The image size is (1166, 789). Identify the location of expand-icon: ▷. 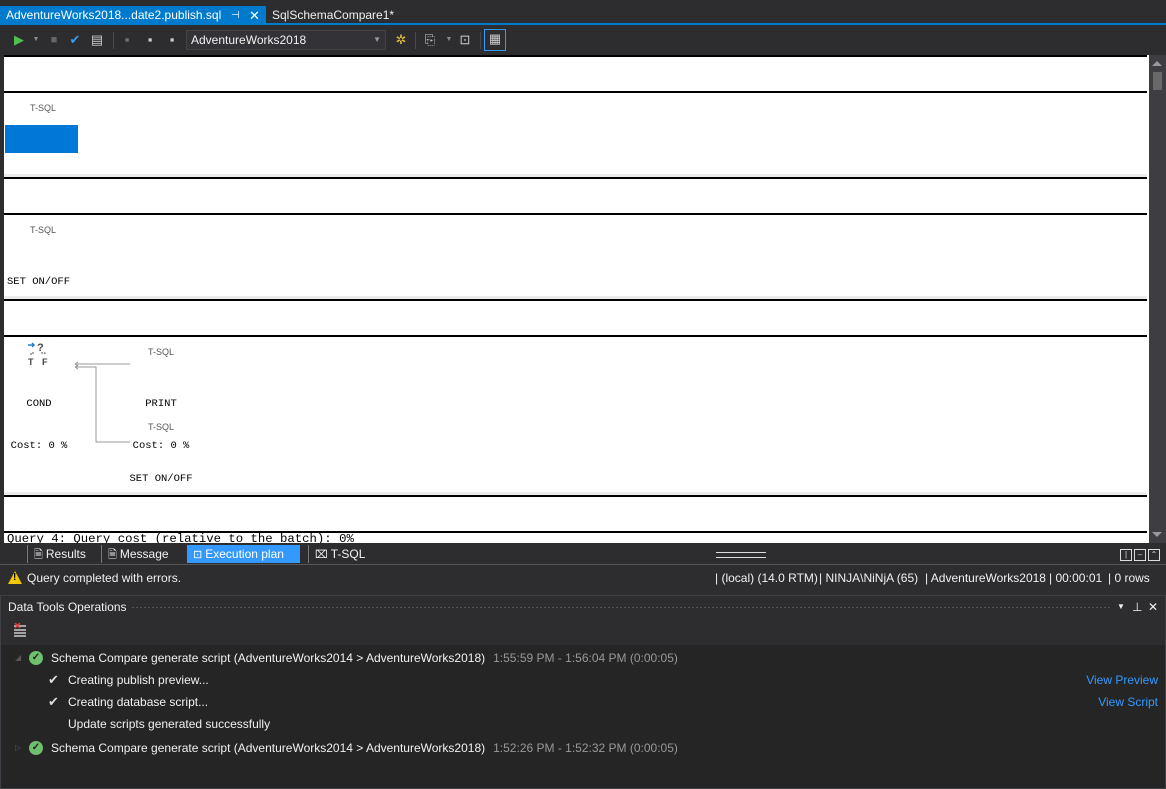
(18, 748).